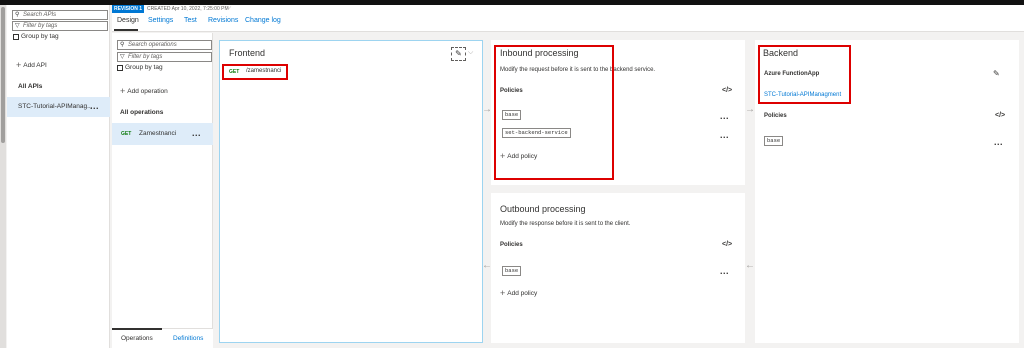 Image resolution: width=1024 pixels, height=348 pixels. I want to click on outbound-title: Outbound processing, so click(543, 209).